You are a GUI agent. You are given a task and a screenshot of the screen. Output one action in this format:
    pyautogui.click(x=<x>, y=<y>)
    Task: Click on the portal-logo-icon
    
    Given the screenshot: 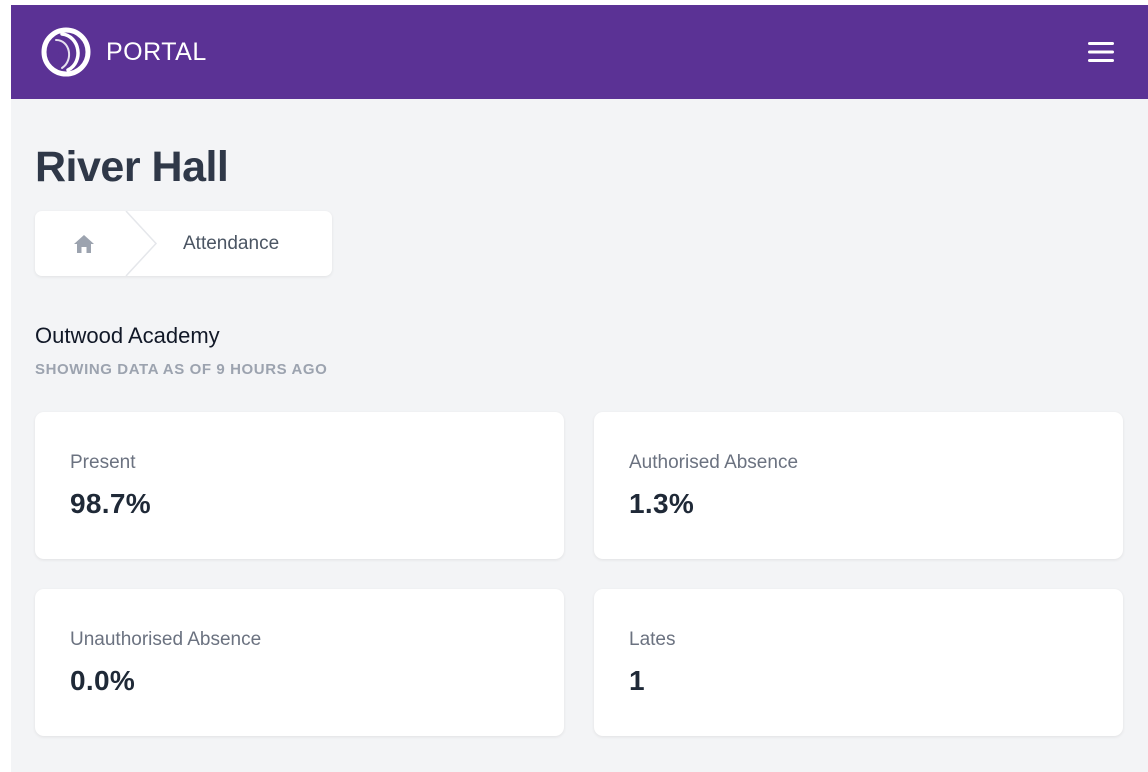 What is the action you would take?
    pyautogui.click(x=66, y=52)
    